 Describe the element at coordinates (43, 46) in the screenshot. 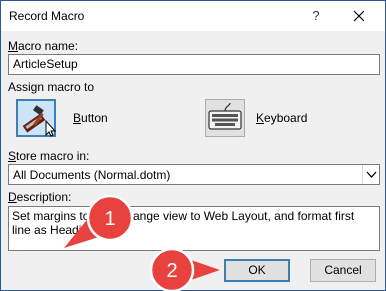

I see `macro-name-label: Macro name:` at that location.